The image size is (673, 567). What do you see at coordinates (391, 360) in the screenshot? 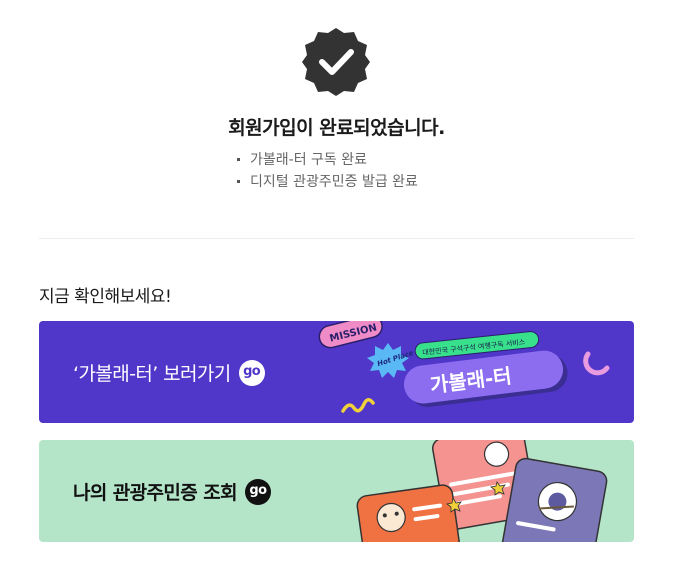
I see `hot-place-star: Hot Place` at bounding box center [391, 360].